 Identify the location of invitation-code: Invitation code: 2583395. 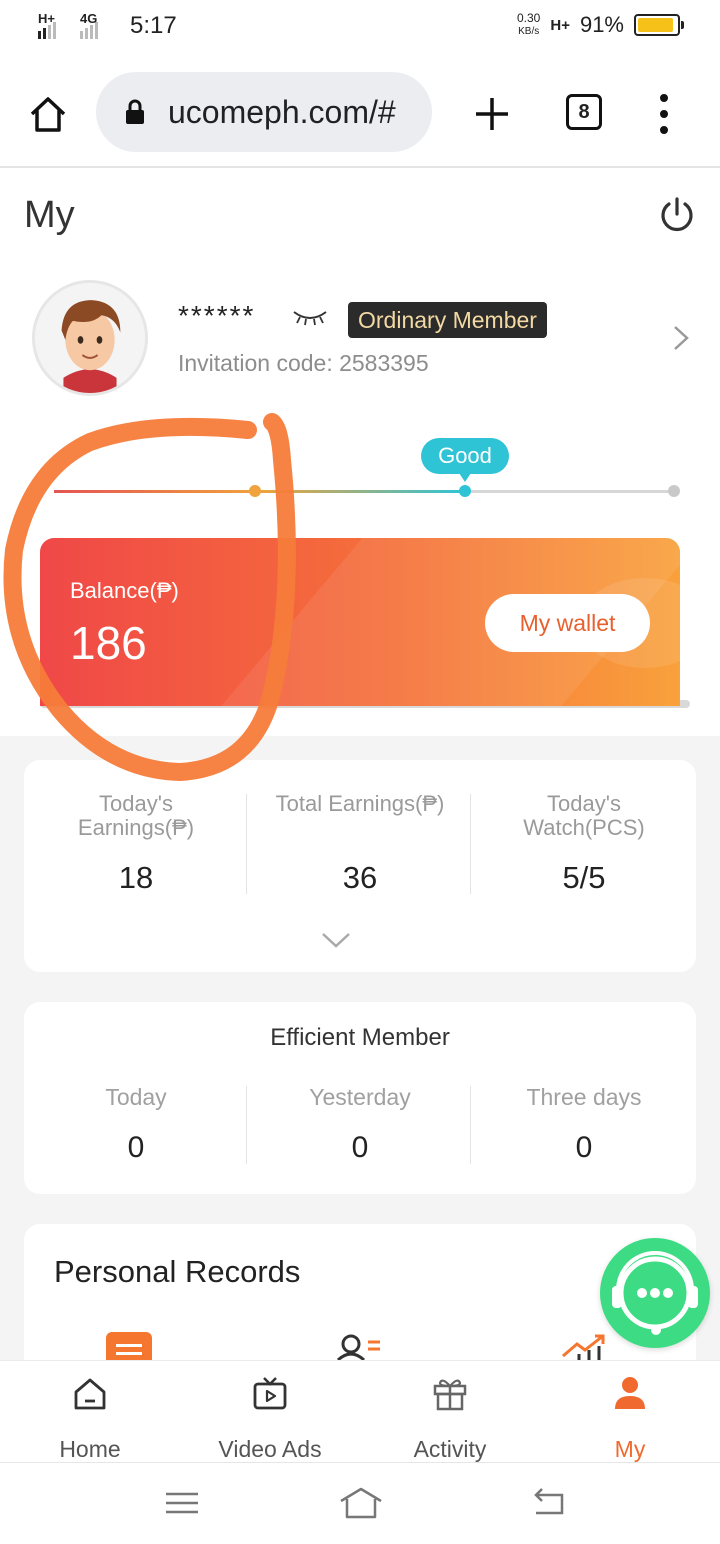
(303, 363).